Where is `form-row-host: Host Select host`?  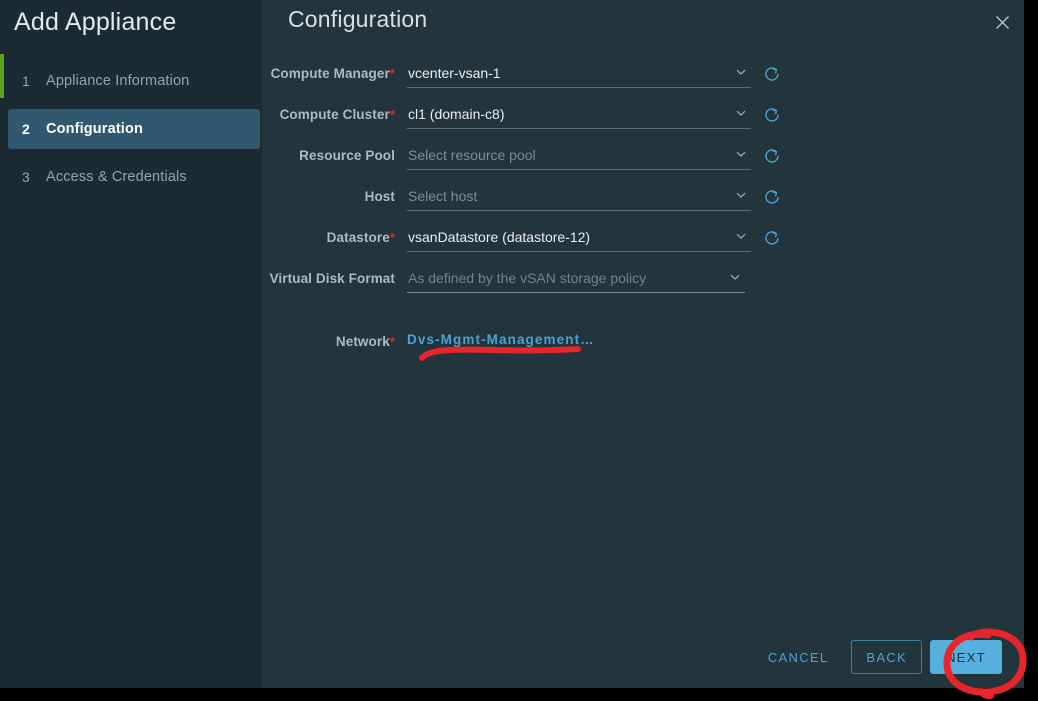 form-row-host: Host Select host is located at coordinates (643, 205).